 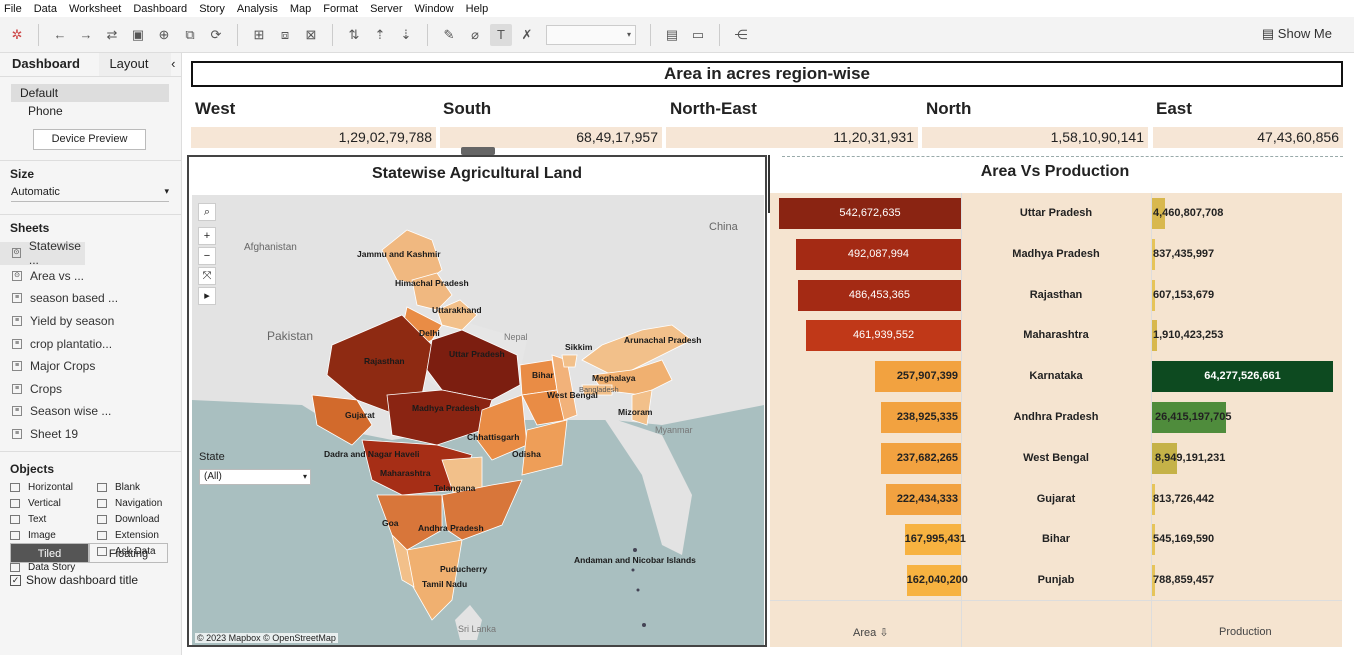 What do you see at coordinates (501, 34) in the screenshot?
I see `show-labels-icon: T` at bounding box center [501, 34].